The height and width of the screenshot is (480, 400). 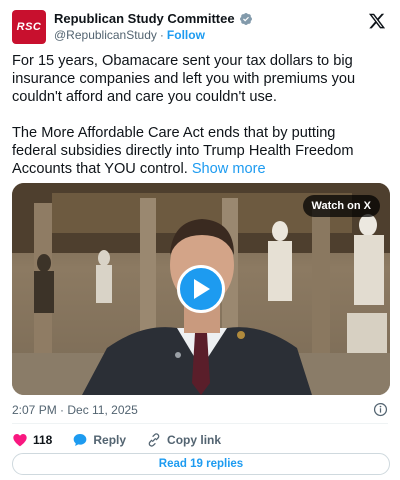 What do you see at coordinates (20, 440) in the screenshot?
I see `heart-icon` at bounding box center [20, 440].